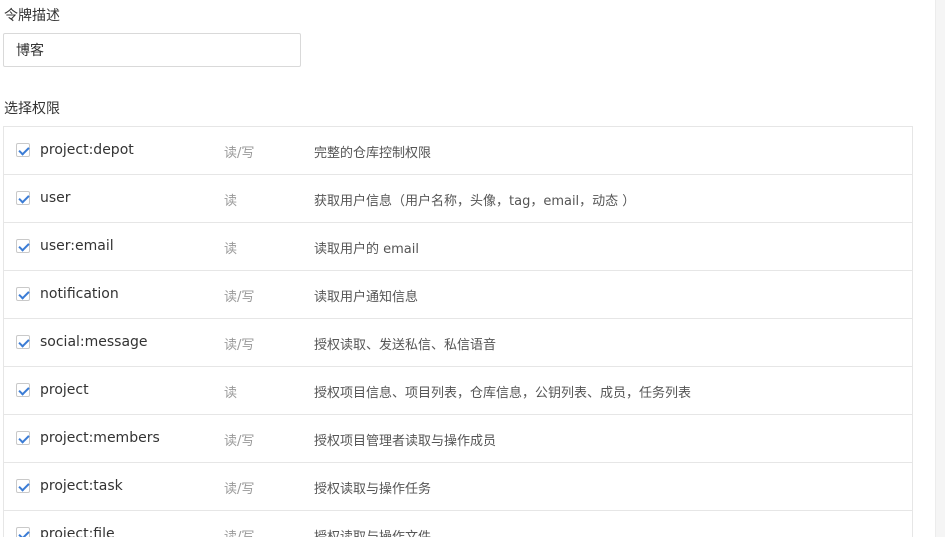 The height and width of the screenshot is (537, 945). Describe the element at coordinates (94, 342) in the screenshot. I see `permission-scope: social:message` at that location.